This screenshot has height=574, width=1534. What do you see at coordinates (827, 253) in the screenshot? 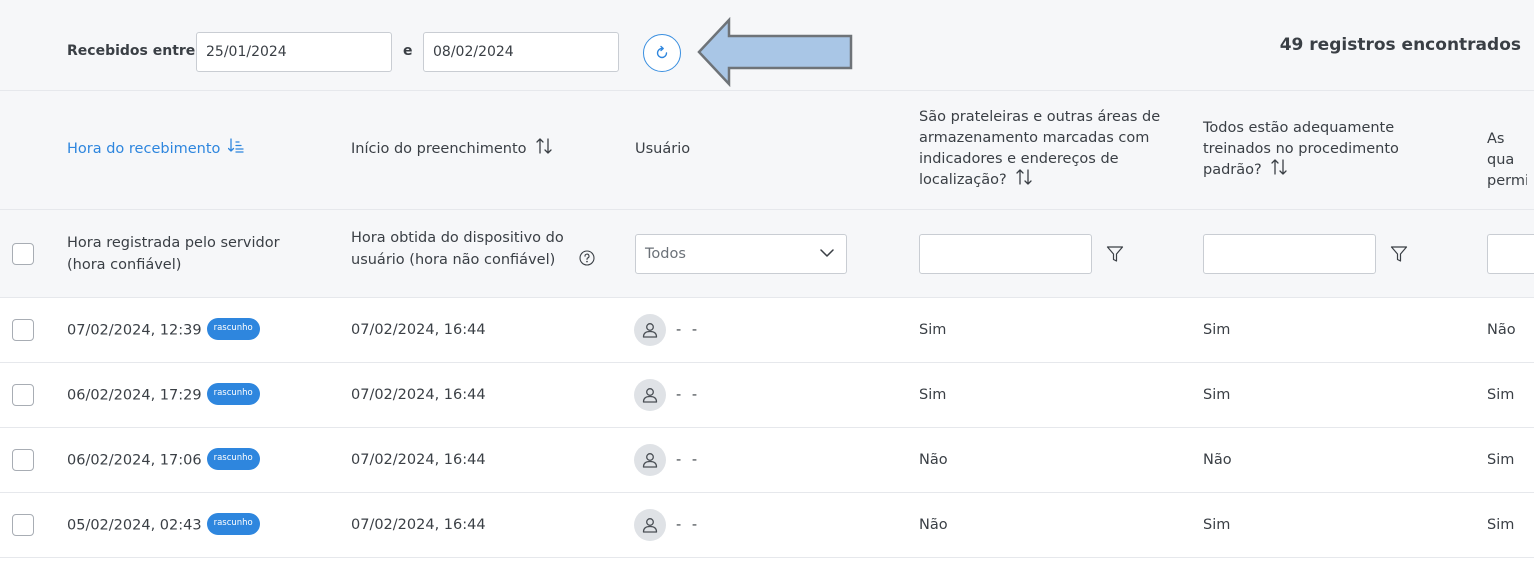
I see `chevron-down-icon` at bounding box center [827, 253].